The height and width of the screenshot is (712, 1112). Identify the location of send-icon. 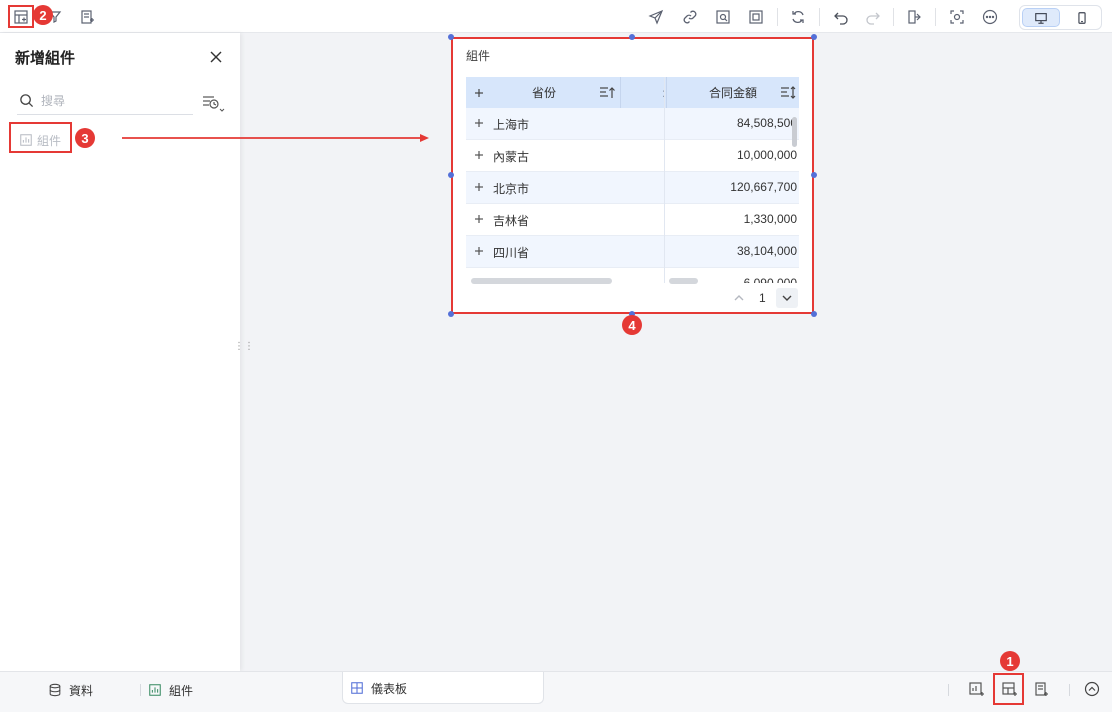
(656, 17).